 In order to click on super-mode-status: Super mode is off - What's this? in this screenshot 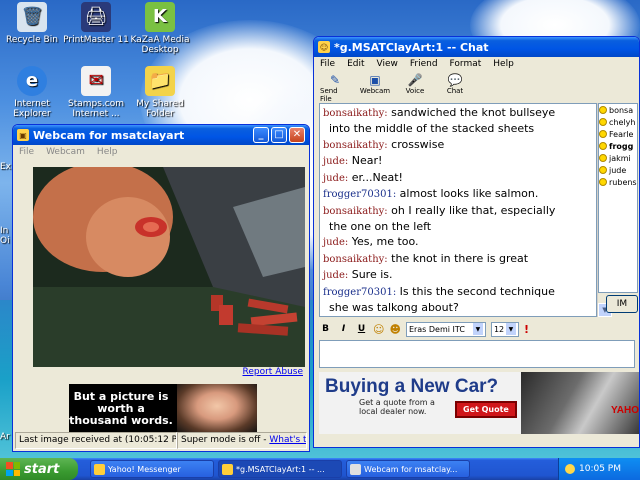, I will do `click(242, 440)`.